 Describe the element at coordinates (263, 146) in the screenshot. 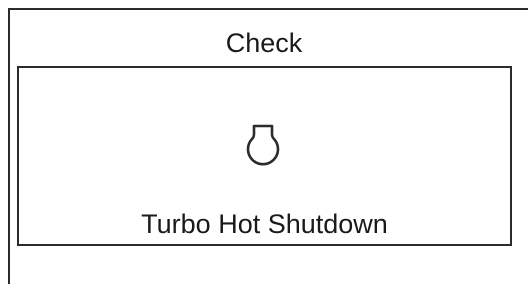

I see `turbo-icon` at that location.